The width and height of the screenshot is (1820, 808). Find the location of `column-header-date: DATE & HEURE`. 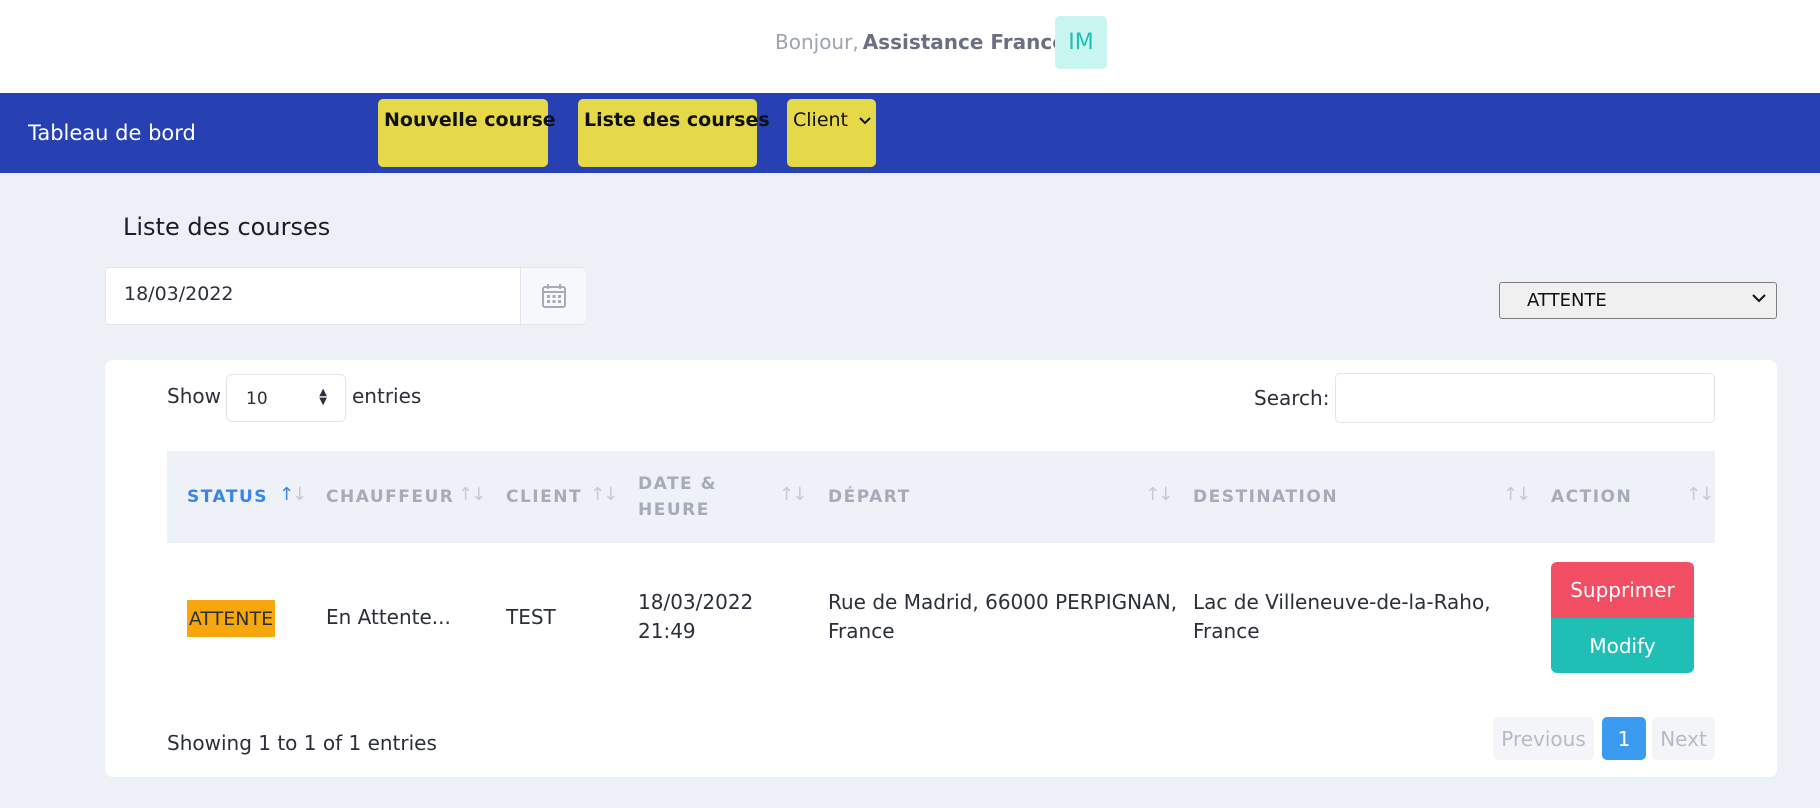

column-header-date: DATE & HEURE is located at coordinates (677, 497).